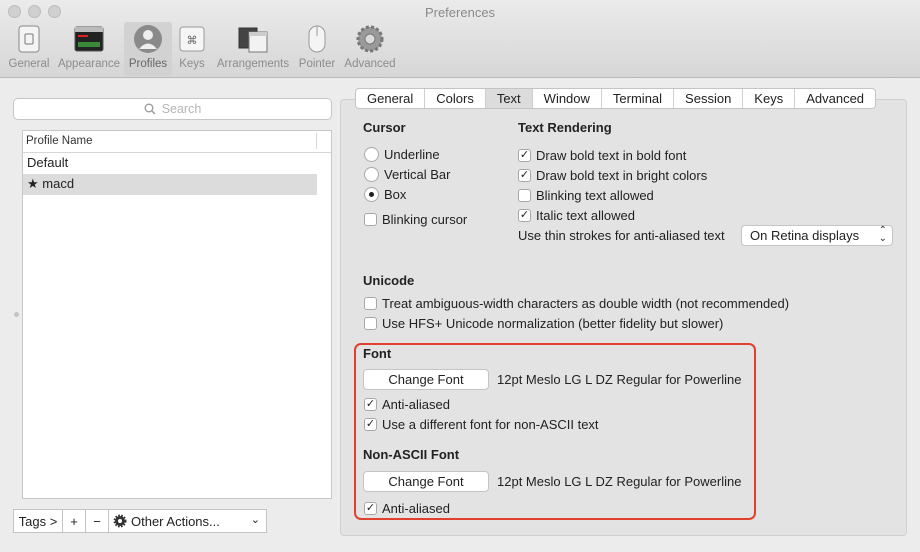 The image size is (920, 552). What do you see at coordinates (384, 127) in the screenshot?
I see `cursor-heading: Cursor` at bounding box center [384, 127].